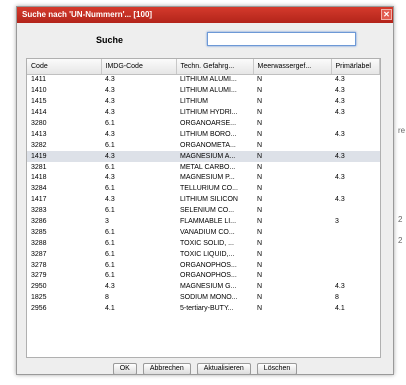 The height and width of the screenshot is (385, 406). I want to click on cell-code: 1418, so click(39, 178).